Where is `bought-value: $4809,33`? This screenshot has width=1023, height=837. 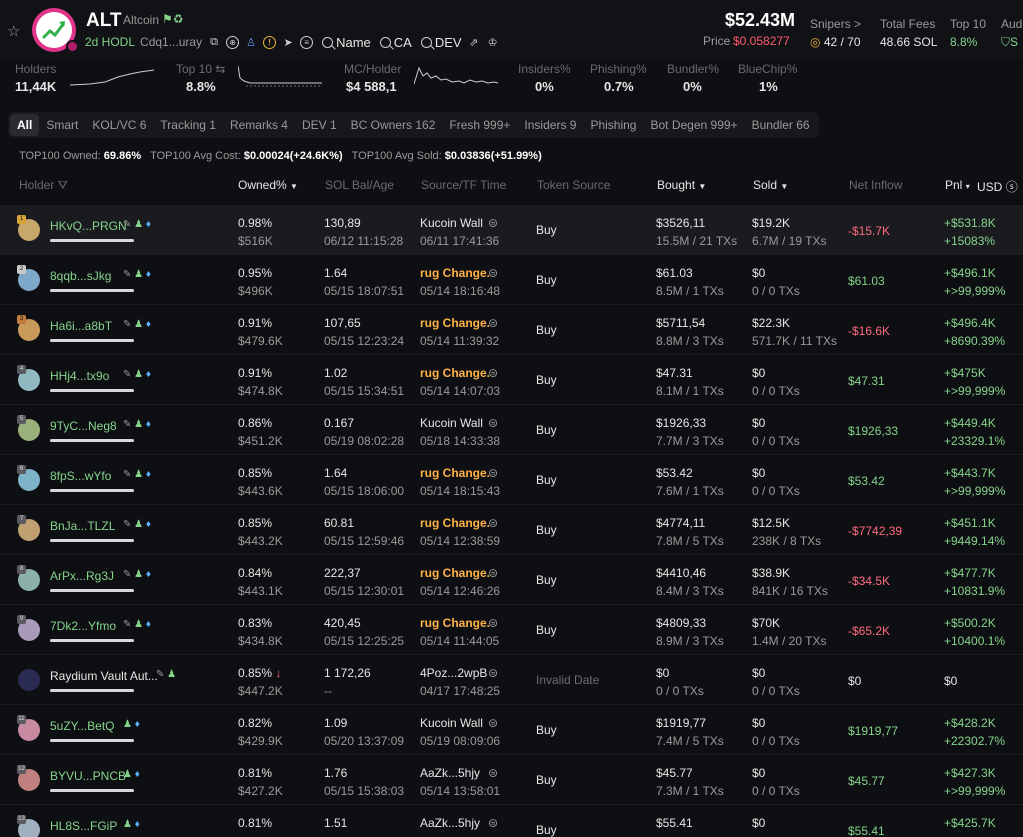 bought-value: $4809,33 is located at coordinates (681, 623).